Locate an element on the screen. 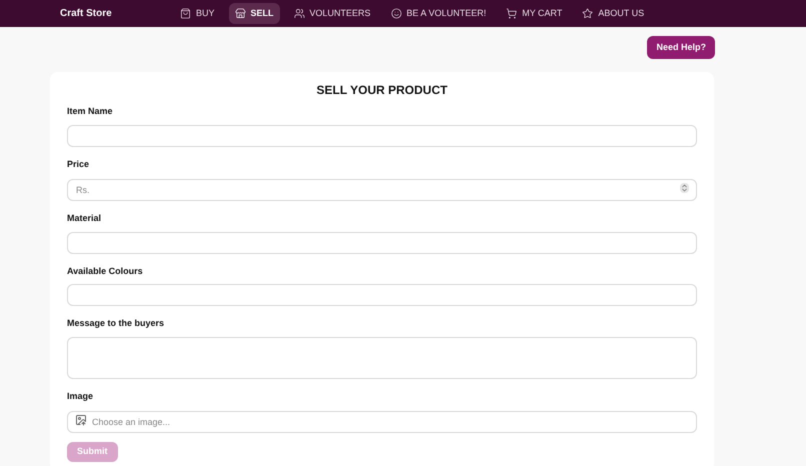 The image size is (806, 466). spinner-icon is located at coordinates (684, 188).